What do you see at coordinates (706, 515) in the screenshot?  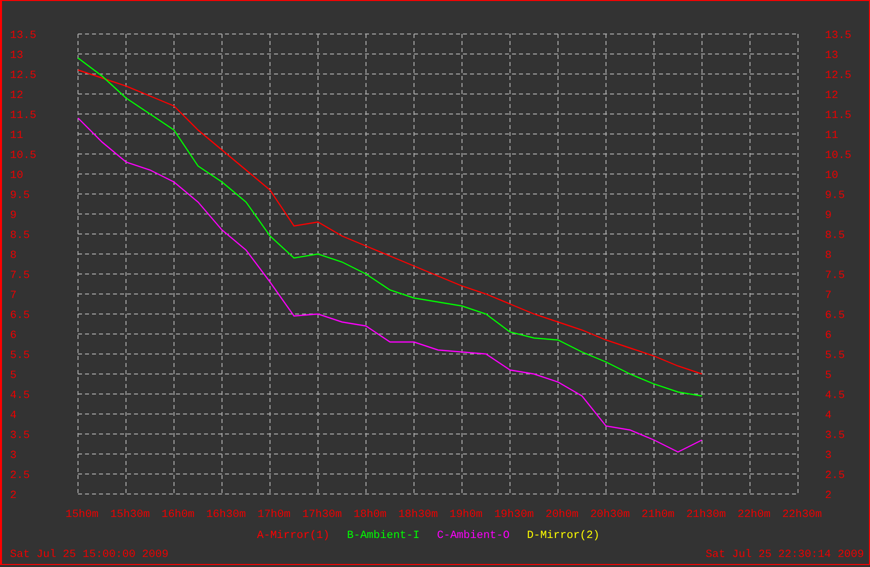 I see `x-axis-label: 21h30m` at bounding box center [706, 515].